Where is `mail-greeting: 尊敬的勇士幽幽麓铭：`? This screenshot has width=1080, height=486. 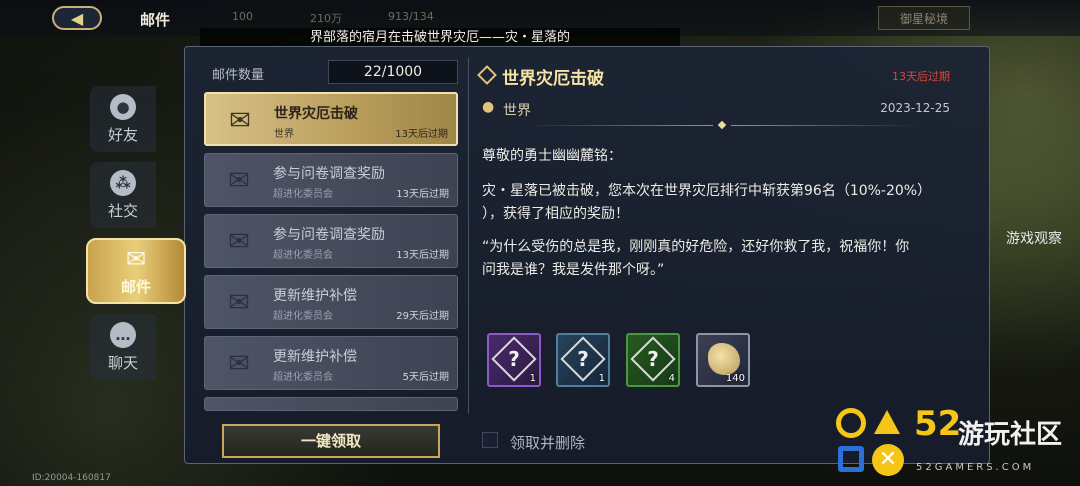 mail-greeting: 尊敬的勇士幽幽麓铭： is located at coordinates (552, 156).